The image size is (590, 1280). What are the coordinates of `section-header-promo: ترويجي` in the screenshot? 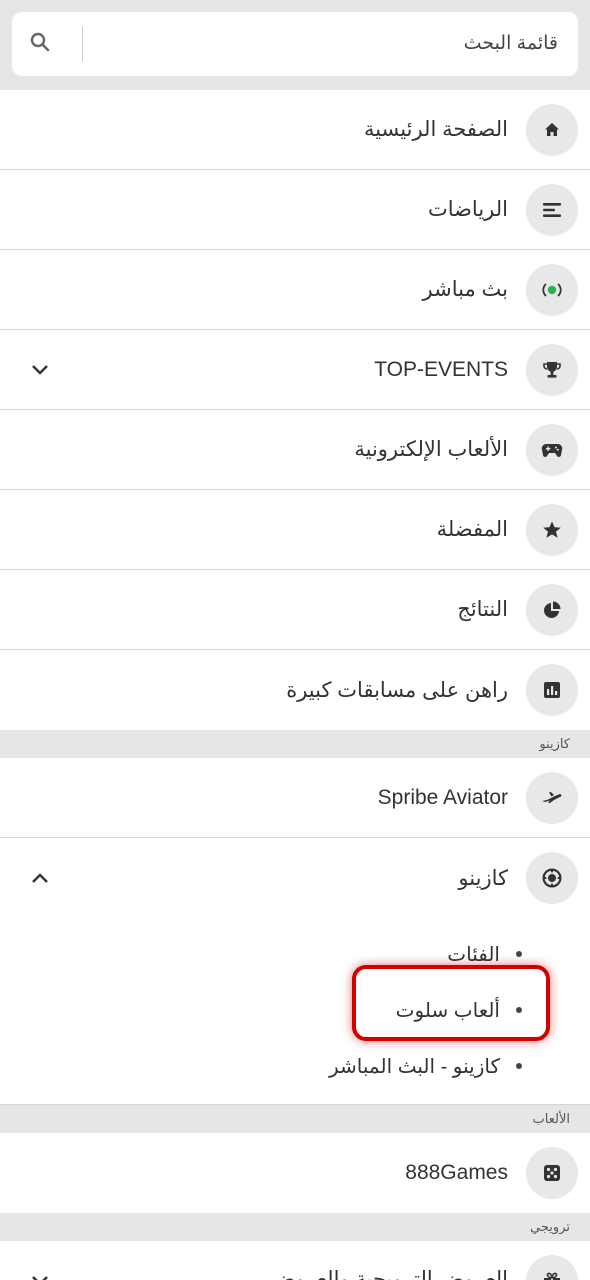 It's located at (295, 1227).